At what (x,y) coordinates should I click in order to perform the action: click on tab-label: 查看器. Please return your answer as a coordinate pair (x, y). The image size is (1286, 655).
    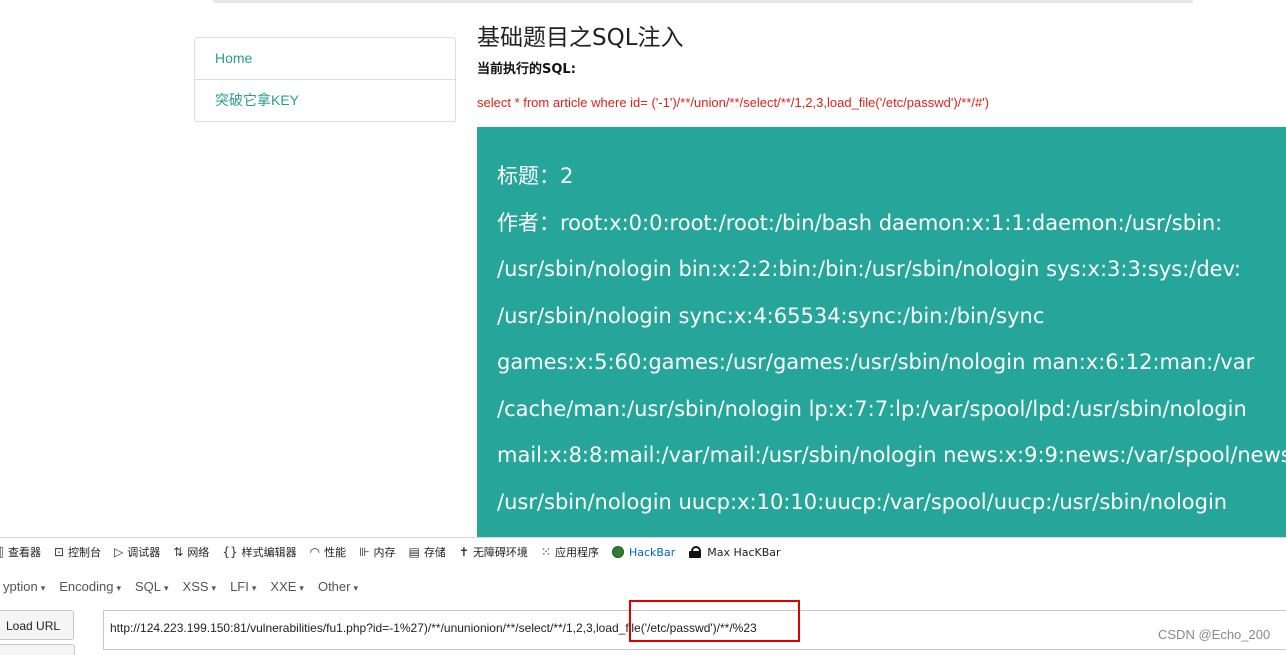
    Looking at the image, I should click on (24, 552).